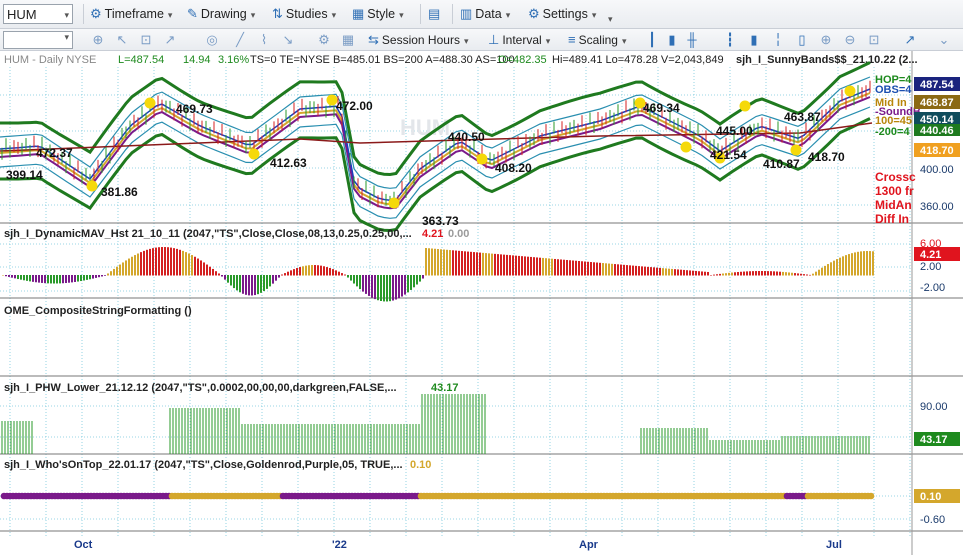 This screenshot has width=963, height=555. What do you see at coordinates (672, 40) in the screenshot?
I see `candle-chart-icon: ▮` at bounding box center [672, 40].